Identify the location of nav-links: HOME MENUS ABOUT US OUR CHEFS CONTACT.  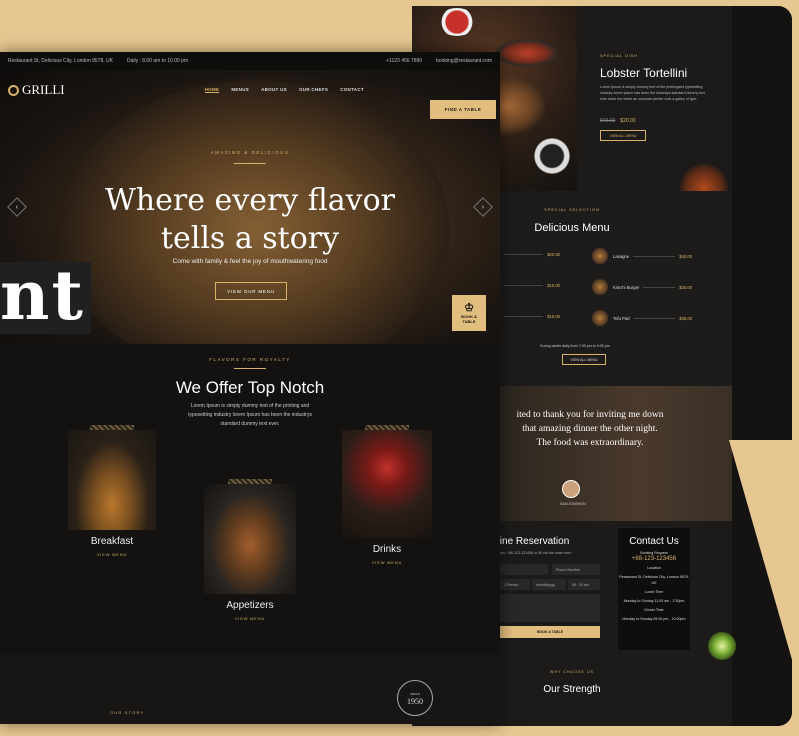
(284, 90).